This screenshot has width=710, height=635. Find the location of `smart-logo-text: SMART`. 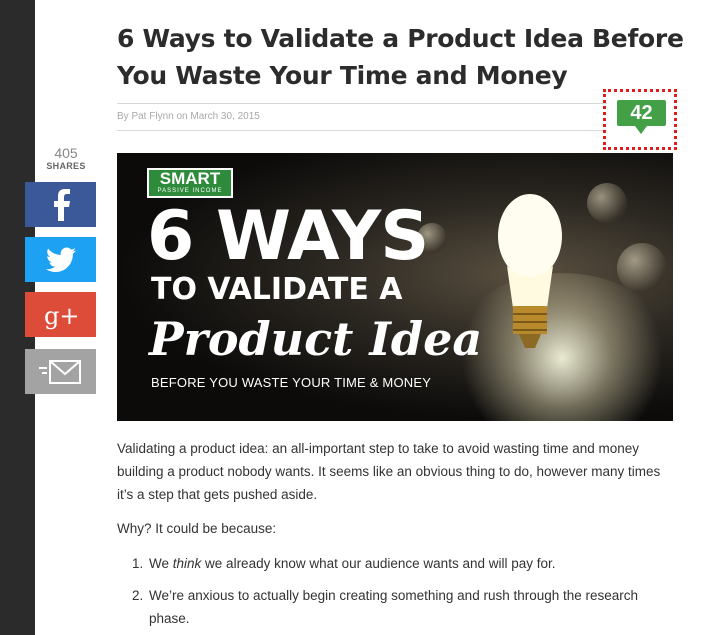

smart-logo-text: SMART is located at coordinates (190, 178).